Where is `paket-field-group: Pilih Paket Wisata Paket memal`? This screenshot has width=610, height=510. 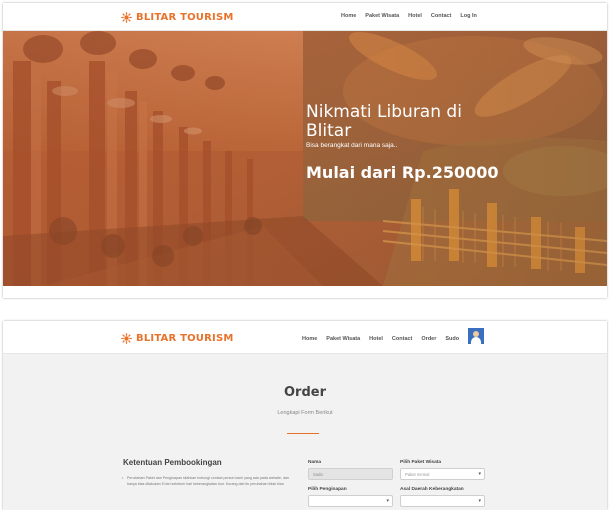 paket-field-group: Pilih Paket Wisata Paket memal is located at coordinates (442, 470).